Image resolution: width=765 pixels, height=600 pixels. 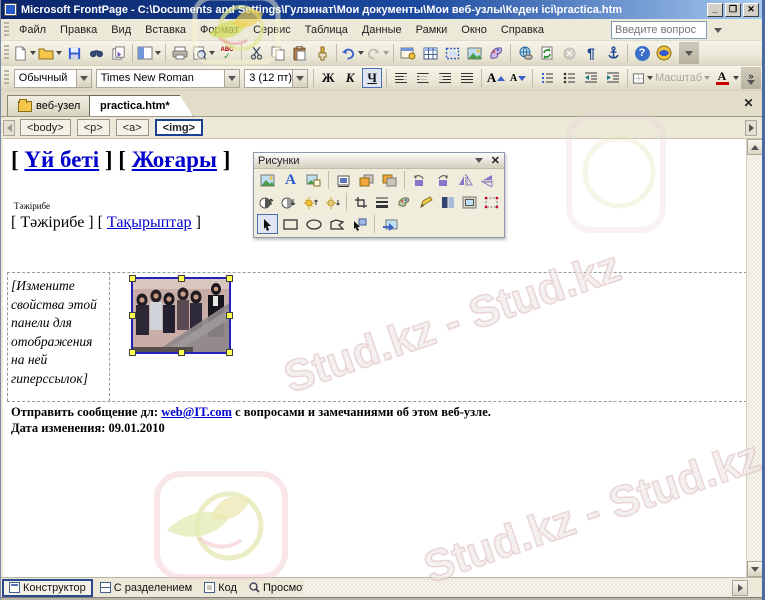 What do you see at coordinates (522, 30) in the screenshot?
I see `menu-help: Справка` at bounding box center [522, 30].